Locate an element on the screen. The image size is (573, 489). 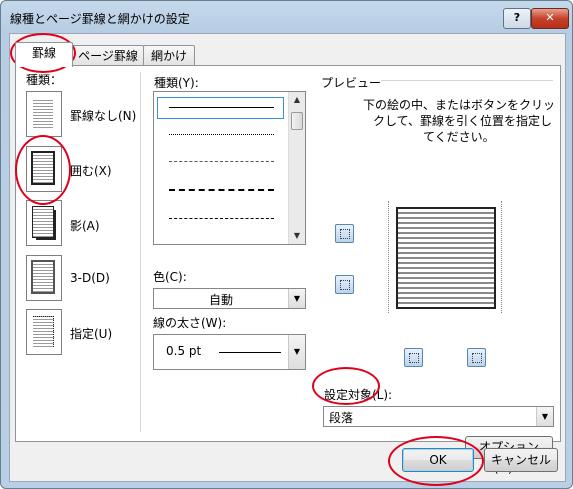
line-dashed is located at coordinates (221, 190).